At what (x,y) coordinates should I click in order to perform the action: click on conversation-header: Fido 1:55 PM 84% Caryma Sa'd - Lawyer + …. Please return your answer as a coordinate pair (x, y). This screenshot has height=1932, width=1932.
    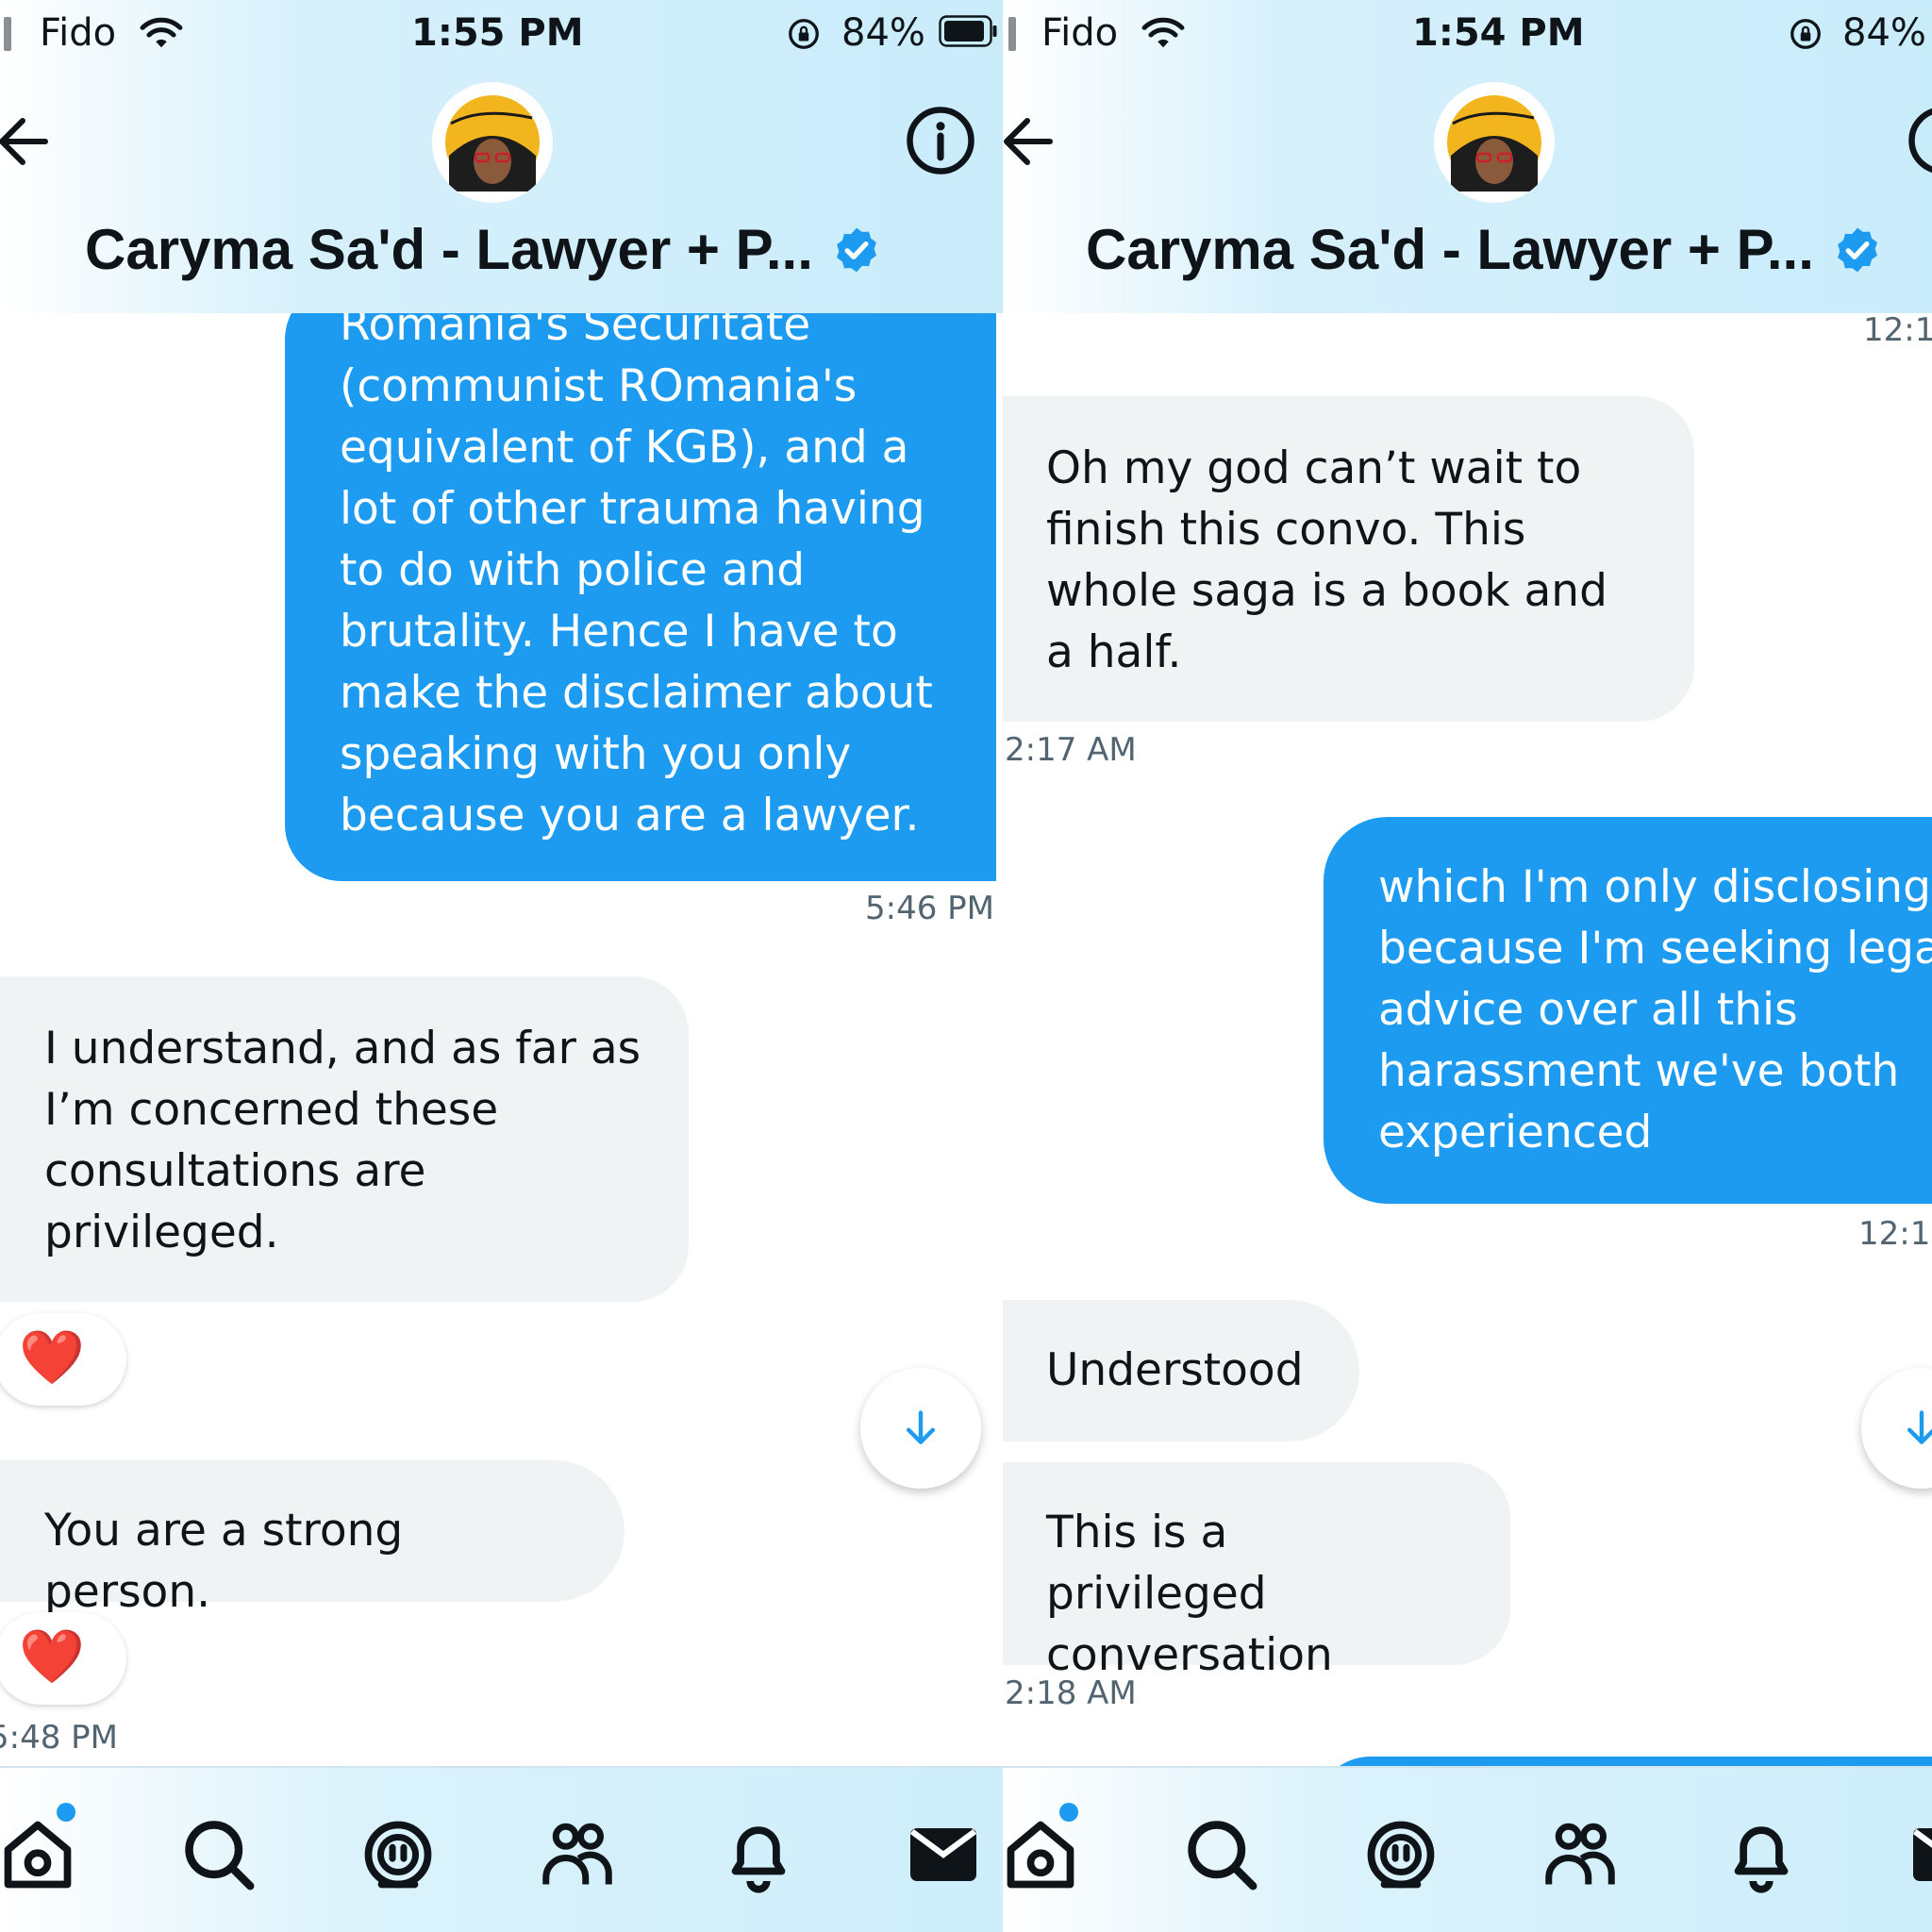
    Looking at the image, I should click on (501, 156).